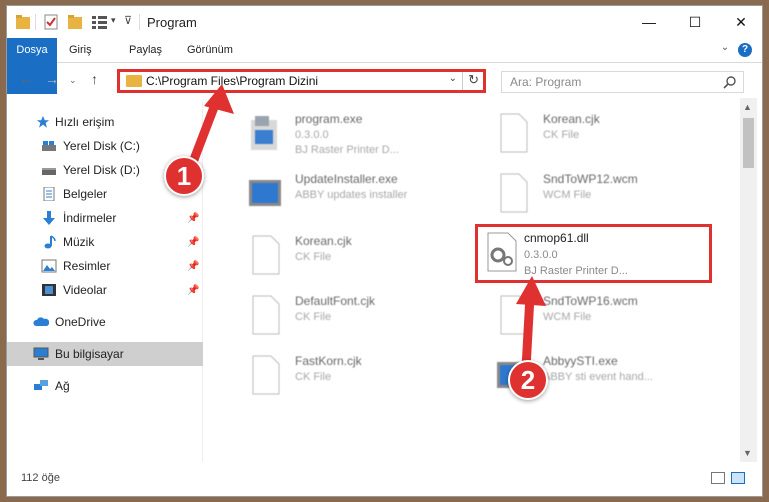  I want to click on maximize-button: ☐, so click(695, 22).